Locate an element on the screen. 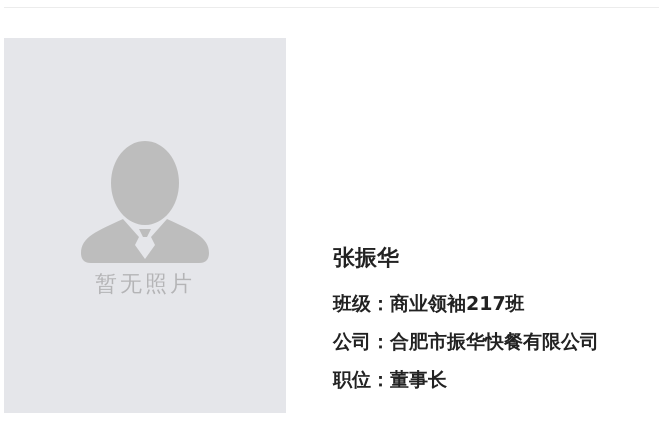  profile-field: 班级：商业领袖217班 is located at coordinates (466, 304).